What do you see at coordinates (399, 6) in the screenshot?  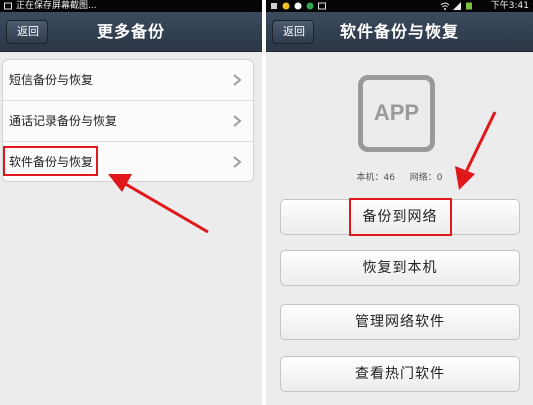 I see `status-bar: 下午3:41` at bounding box center [399, 6].